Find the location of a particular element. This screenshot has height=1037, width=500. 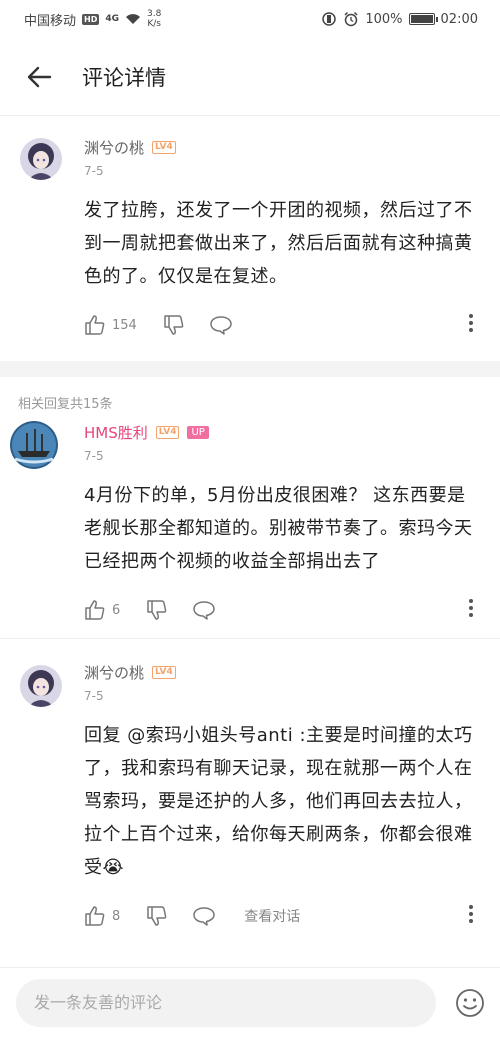

network-type: 4G is located at coordinates (112, 19).